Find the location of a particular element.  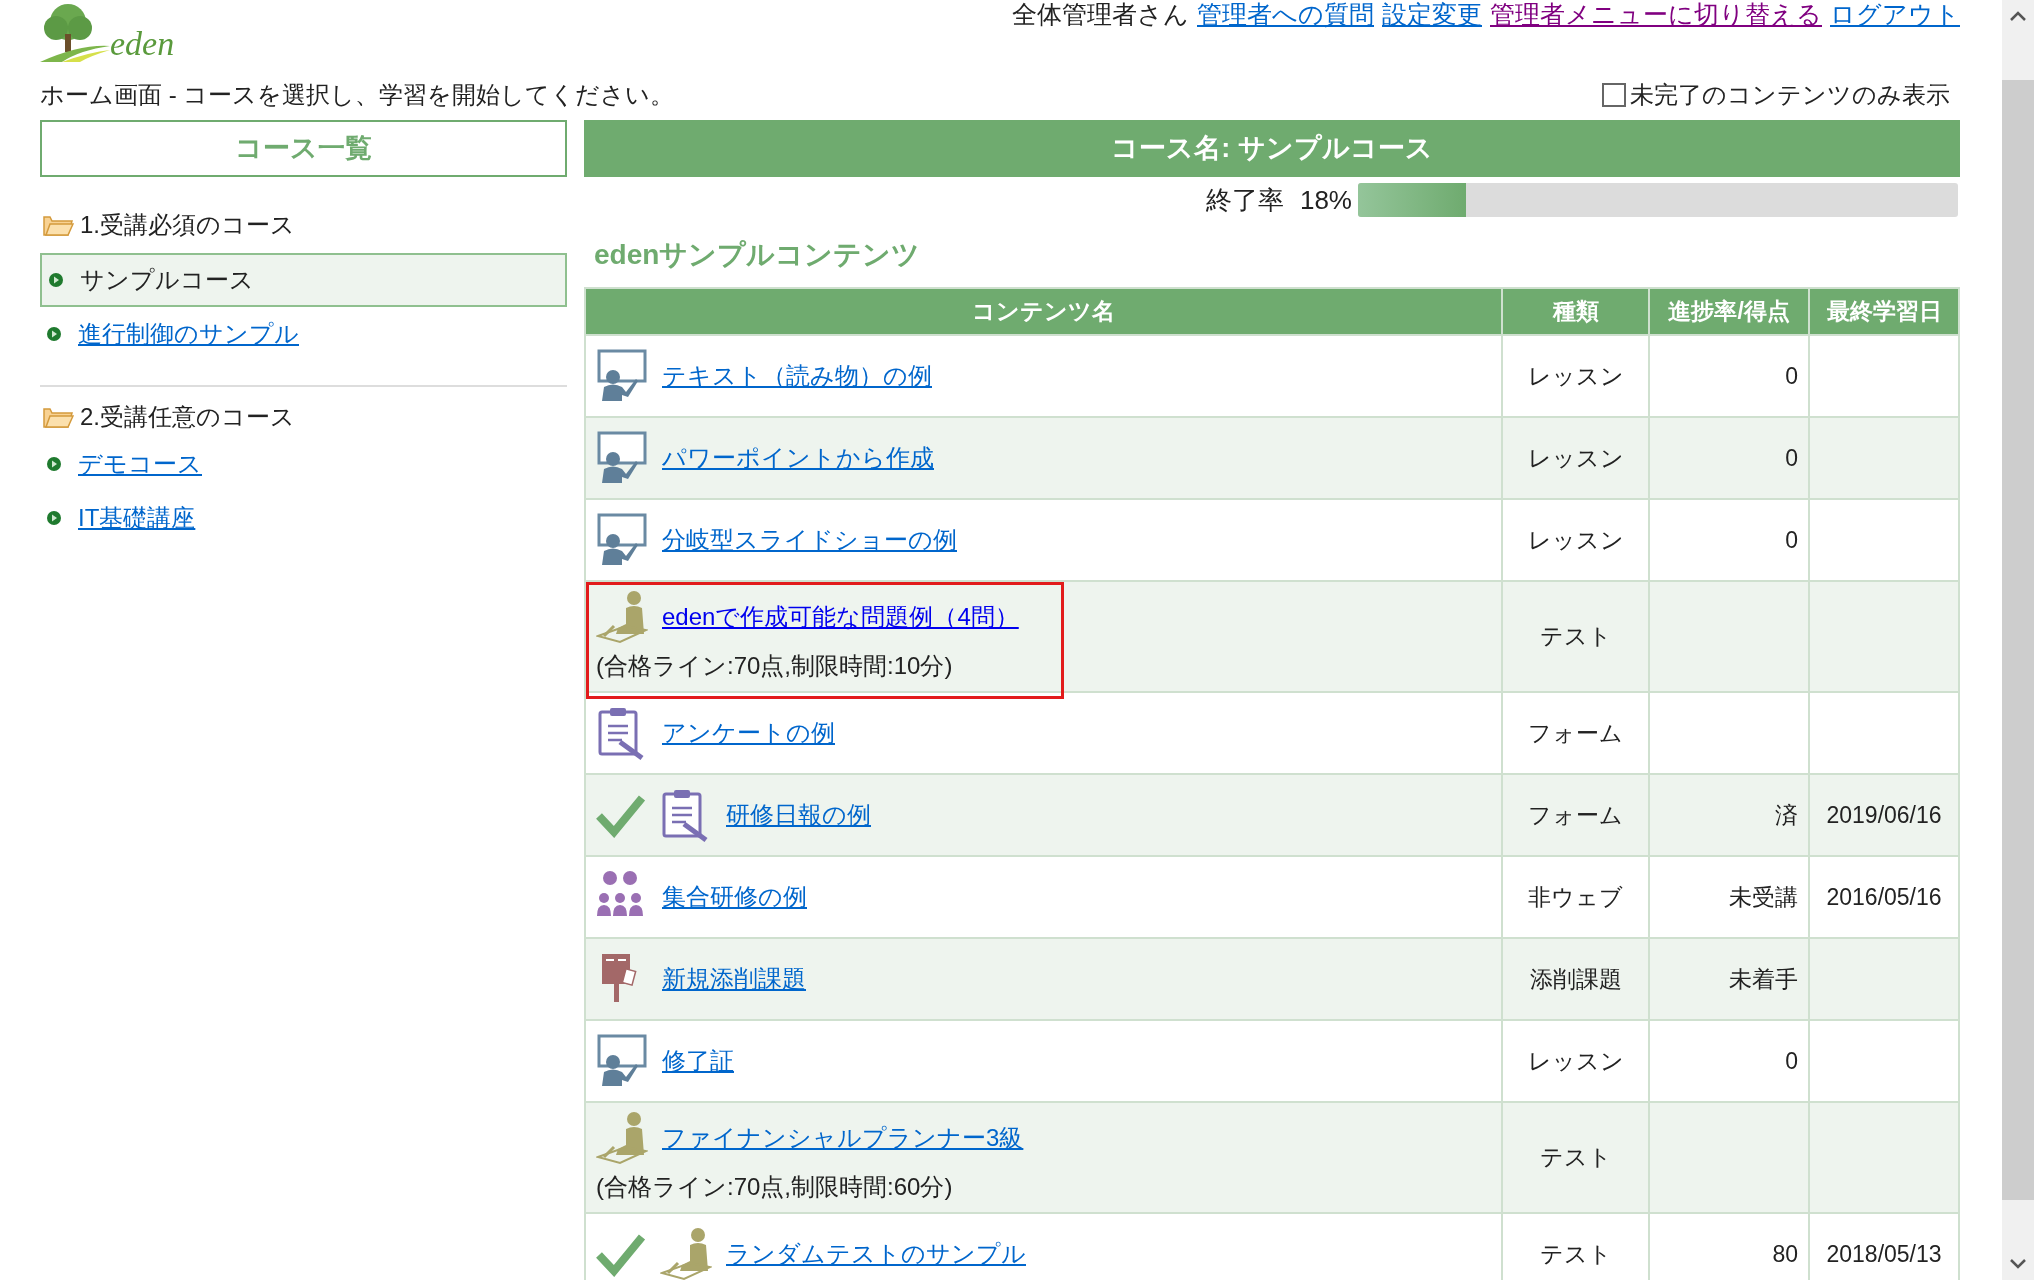

user-name: 全体管理者さん is located at coordinates (1100, 15).